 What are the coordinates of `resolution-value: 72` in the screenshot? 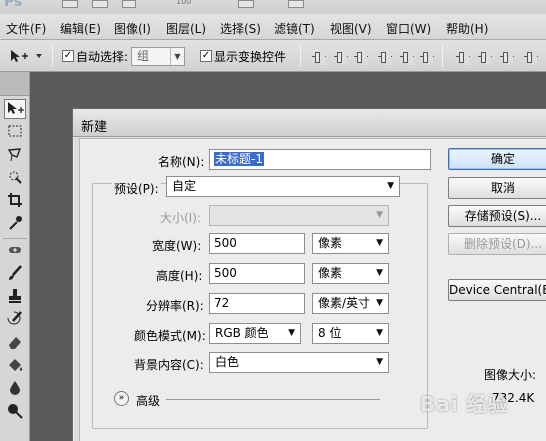 It's located at (222, 303).